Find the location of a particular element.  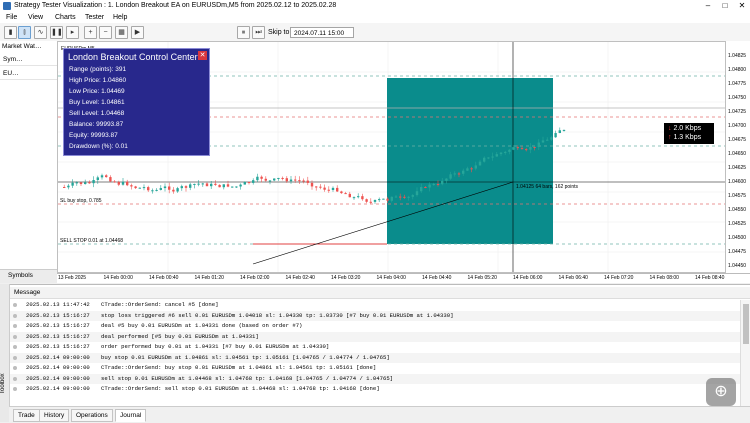

symbols-tab: Symbols is located at coordinates (28, 276).